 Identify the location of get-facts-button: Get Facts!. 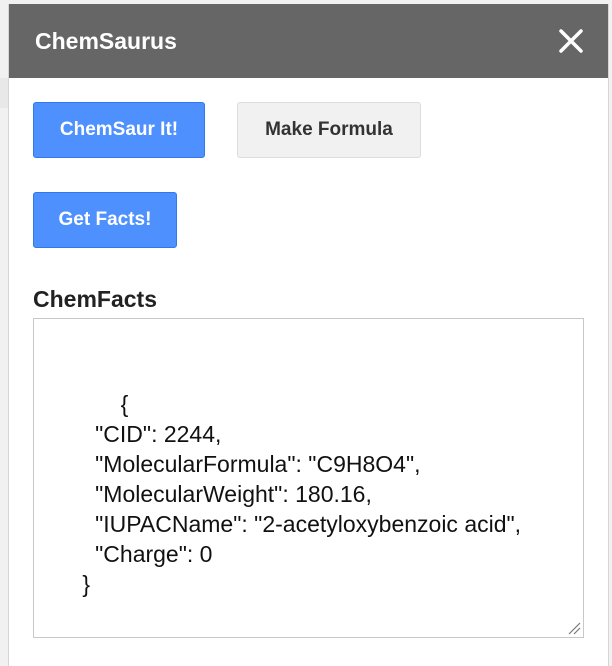
(105, 220).